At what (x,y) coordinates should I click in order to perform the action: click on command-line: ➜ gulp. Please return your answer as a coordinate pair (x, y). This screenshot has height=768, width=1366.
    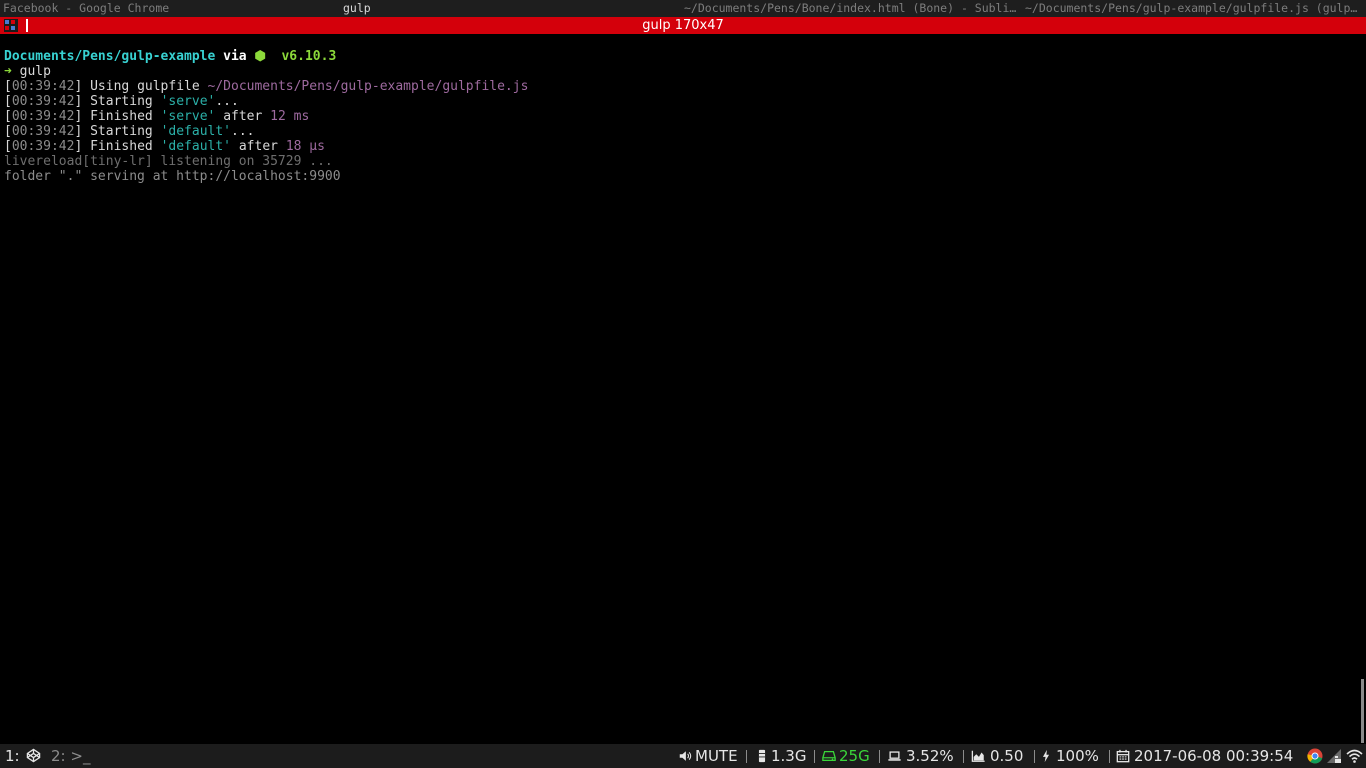
    Looking at the image, I should click on (679, 71).